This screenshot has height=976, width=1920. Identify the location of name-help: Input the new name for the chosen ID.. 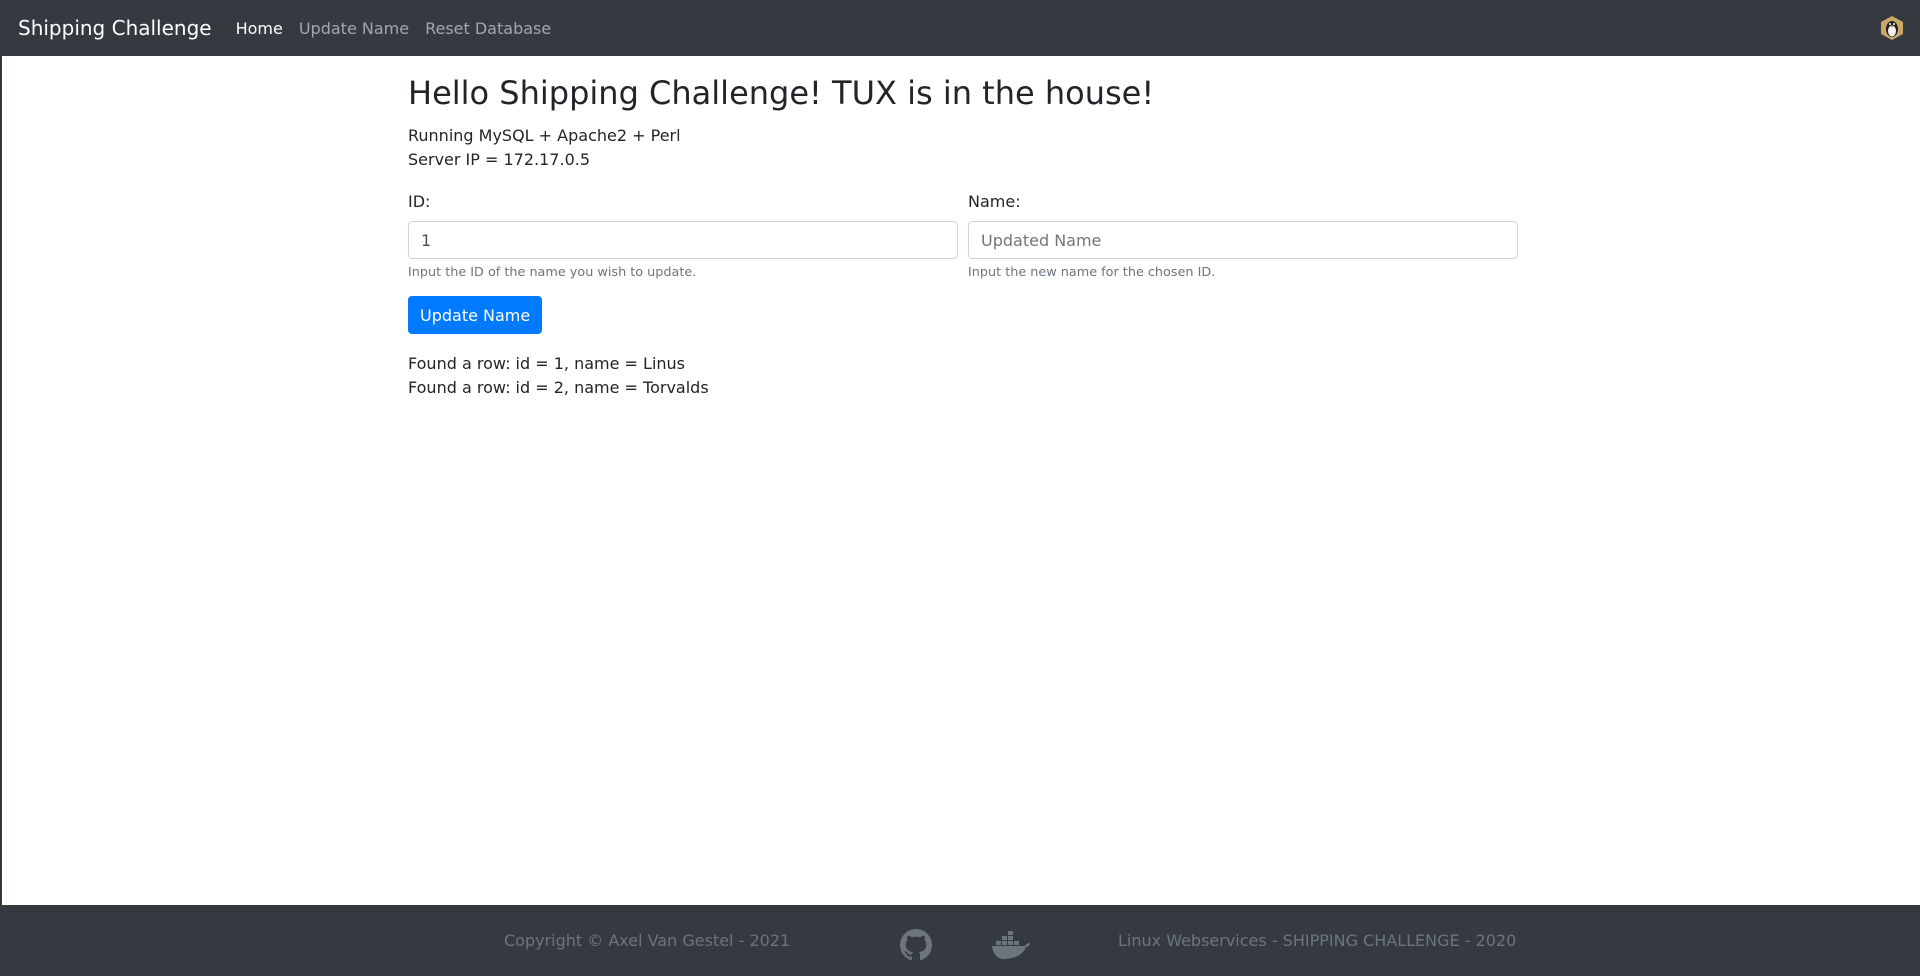
(1092, 273).